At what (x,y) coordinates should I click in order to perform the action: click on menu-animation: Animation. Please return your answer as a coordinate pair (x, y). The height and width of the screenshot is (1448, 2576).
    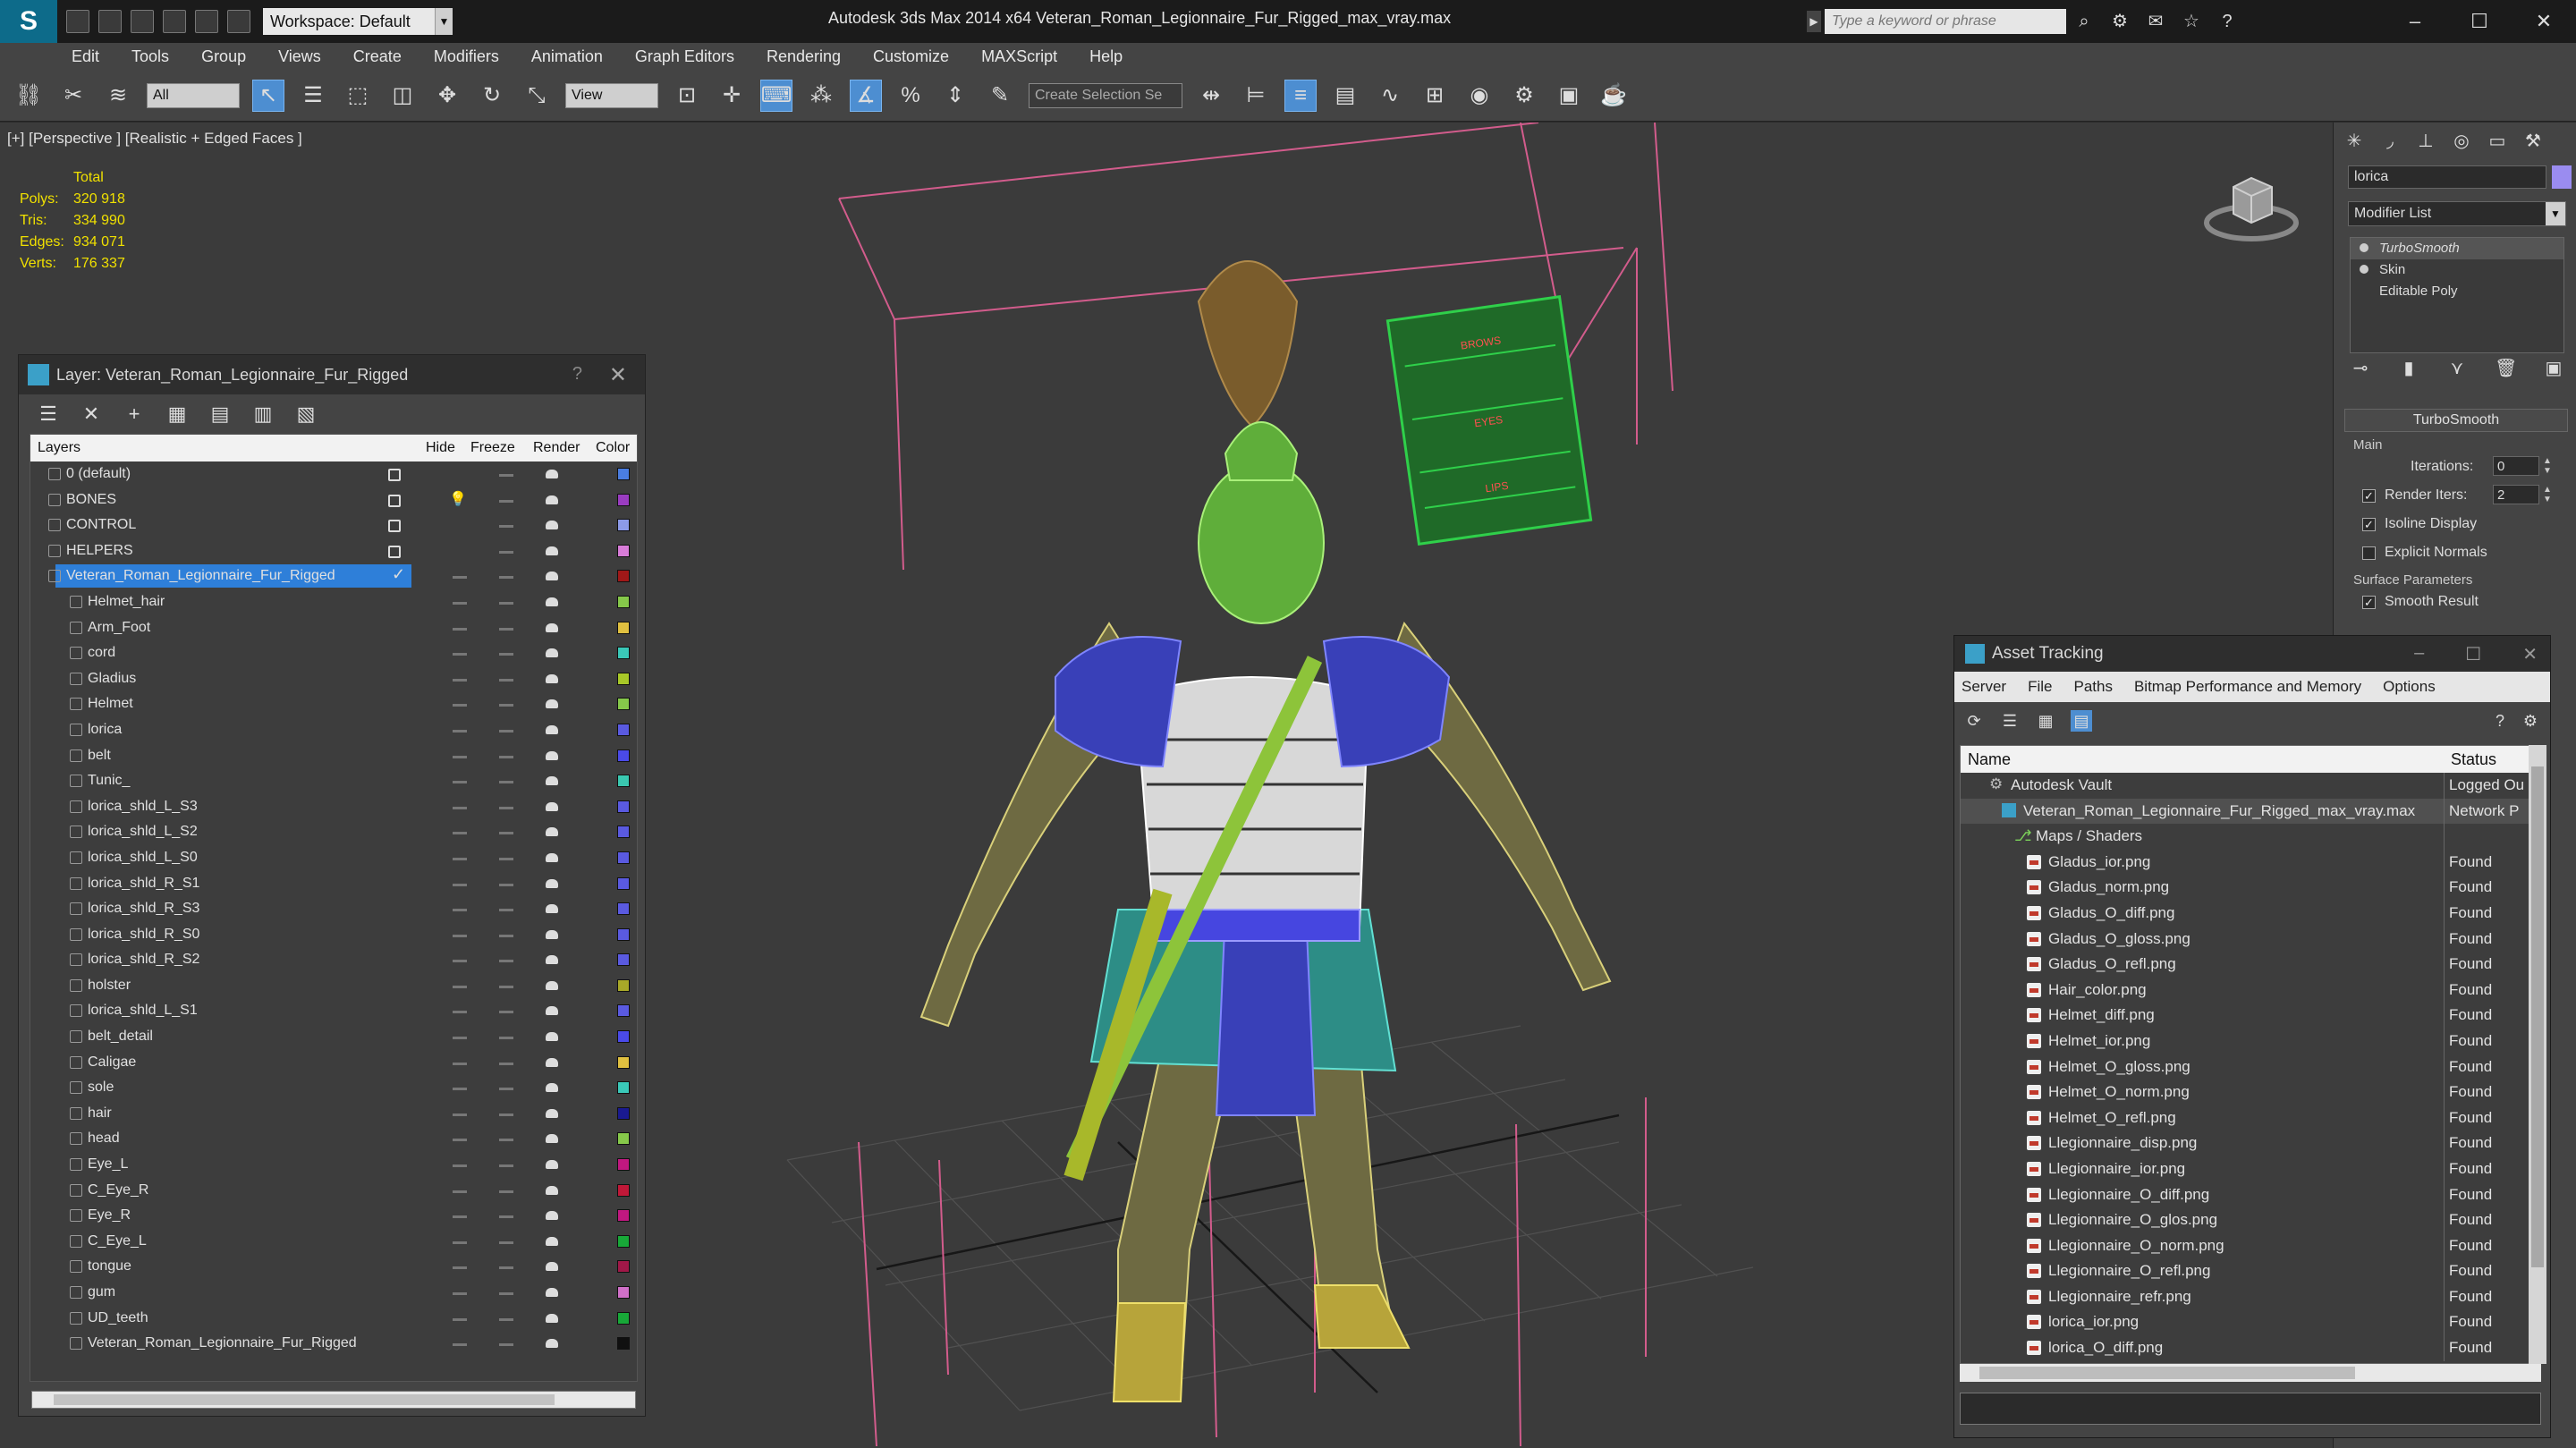
    Looking at the image, I should click on (567, 57).